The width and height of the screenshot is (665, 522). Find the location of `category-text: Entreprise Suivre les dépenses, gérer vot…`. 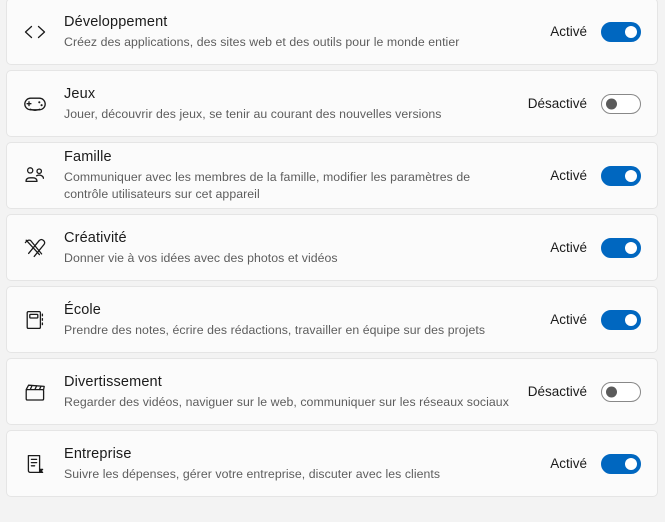

category-text: Entreprise Suivre les dépenses, gérer vot… is located at coordinates (294, 464).